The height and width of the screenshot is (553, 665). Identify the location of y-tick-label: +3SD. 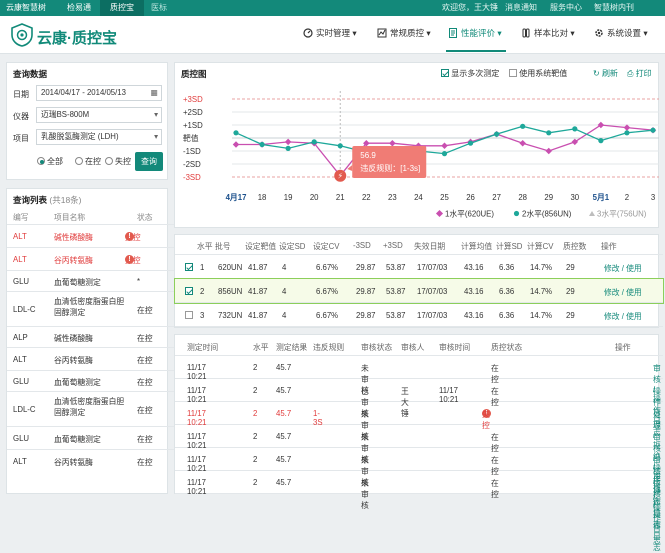
(193, 99).